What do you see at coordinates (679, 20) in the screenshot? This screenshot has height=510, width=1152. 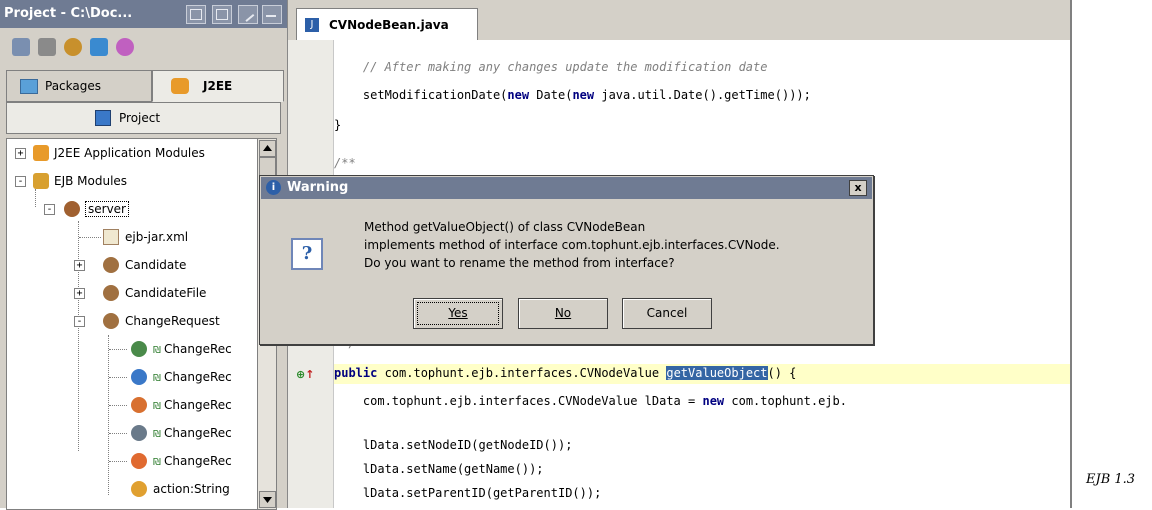 I see `editor-tabbar: J CVNodeBean.java` at bounding box center [679, 20].